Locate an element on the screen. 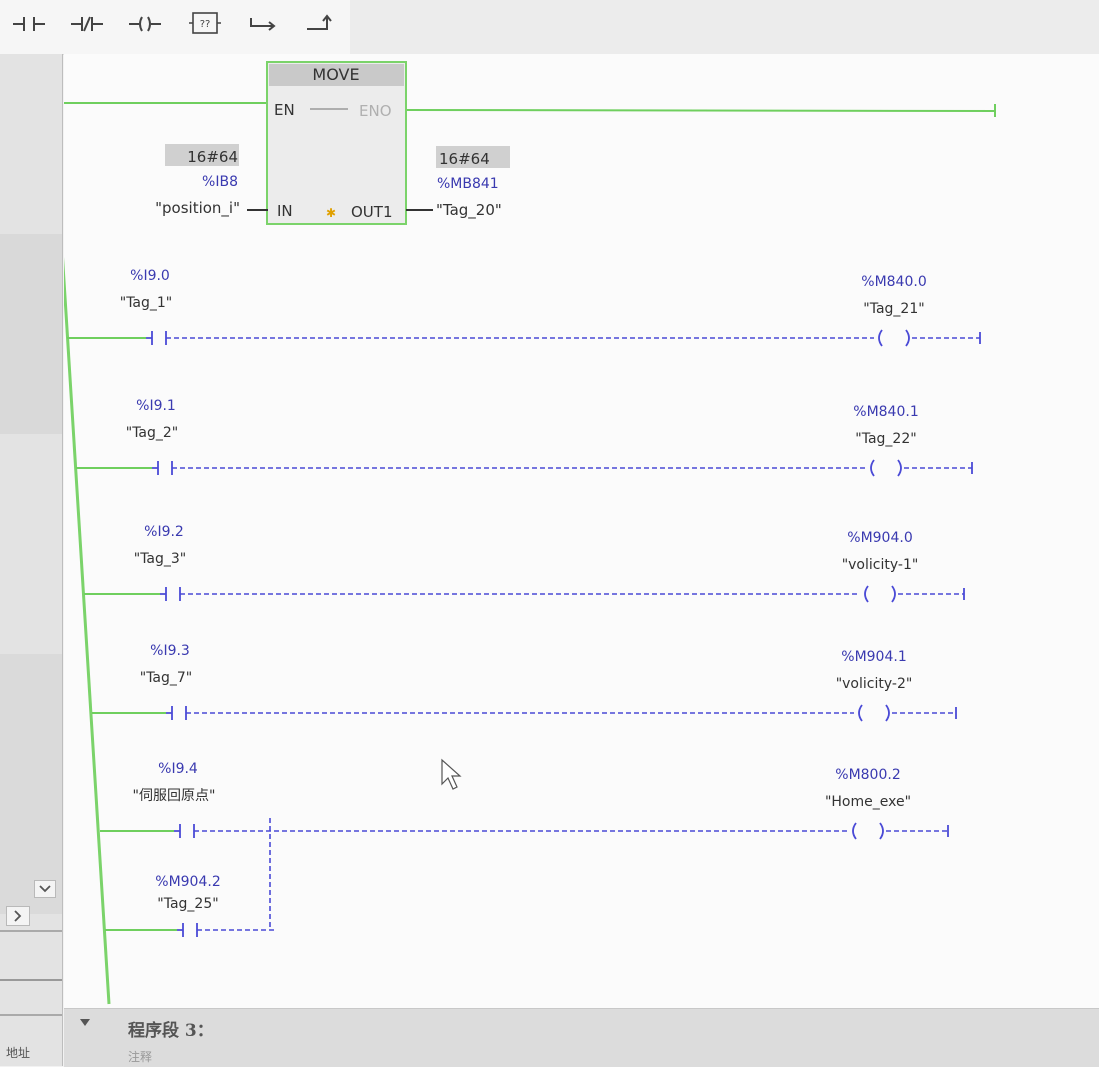  out-assign-icon: ✱ is located at coordinates (331, 213).